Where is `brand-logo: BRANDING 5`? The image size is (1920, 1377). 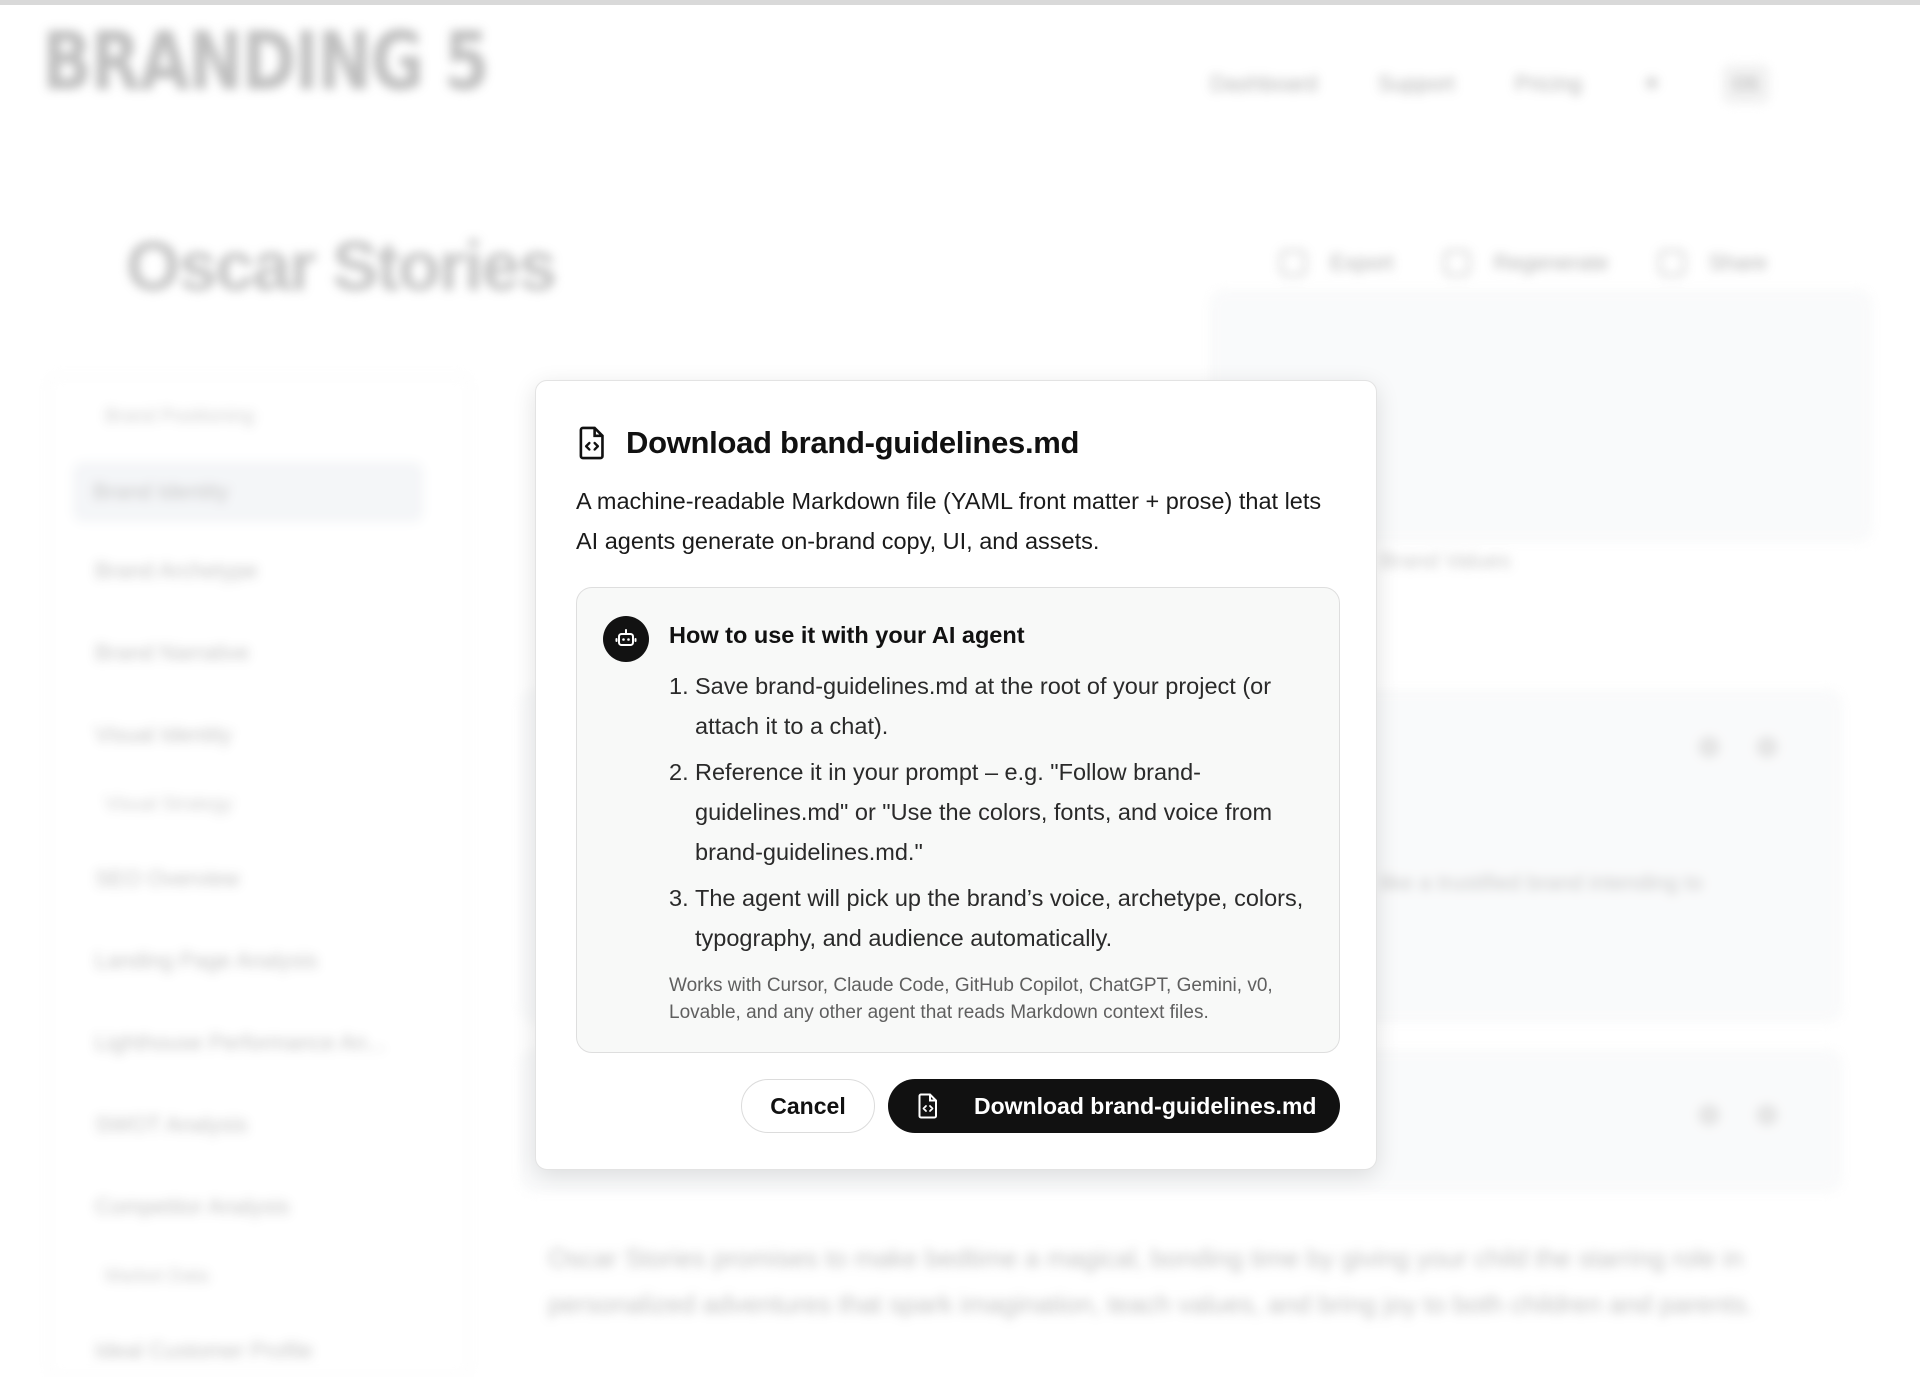
brand-logo: BRANDING 5 is located at coordinates (266, 61).